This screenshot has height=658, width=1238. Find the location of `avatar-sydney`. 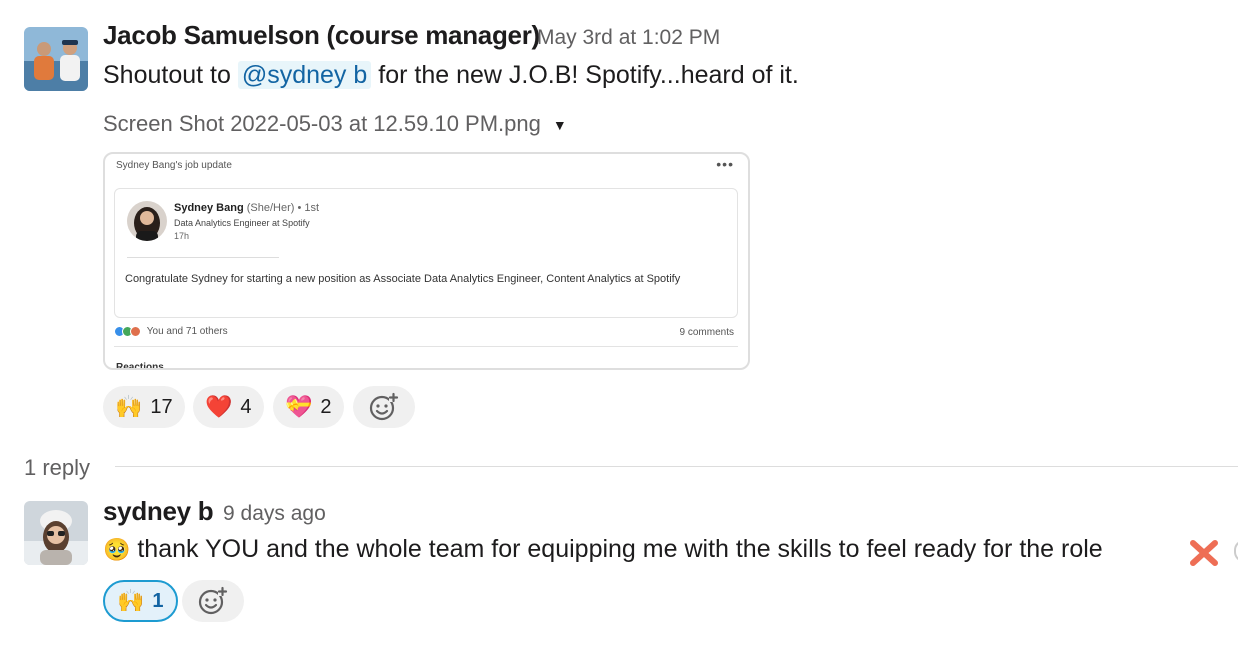

avatar-sydney is located at coordinates (56, 533).